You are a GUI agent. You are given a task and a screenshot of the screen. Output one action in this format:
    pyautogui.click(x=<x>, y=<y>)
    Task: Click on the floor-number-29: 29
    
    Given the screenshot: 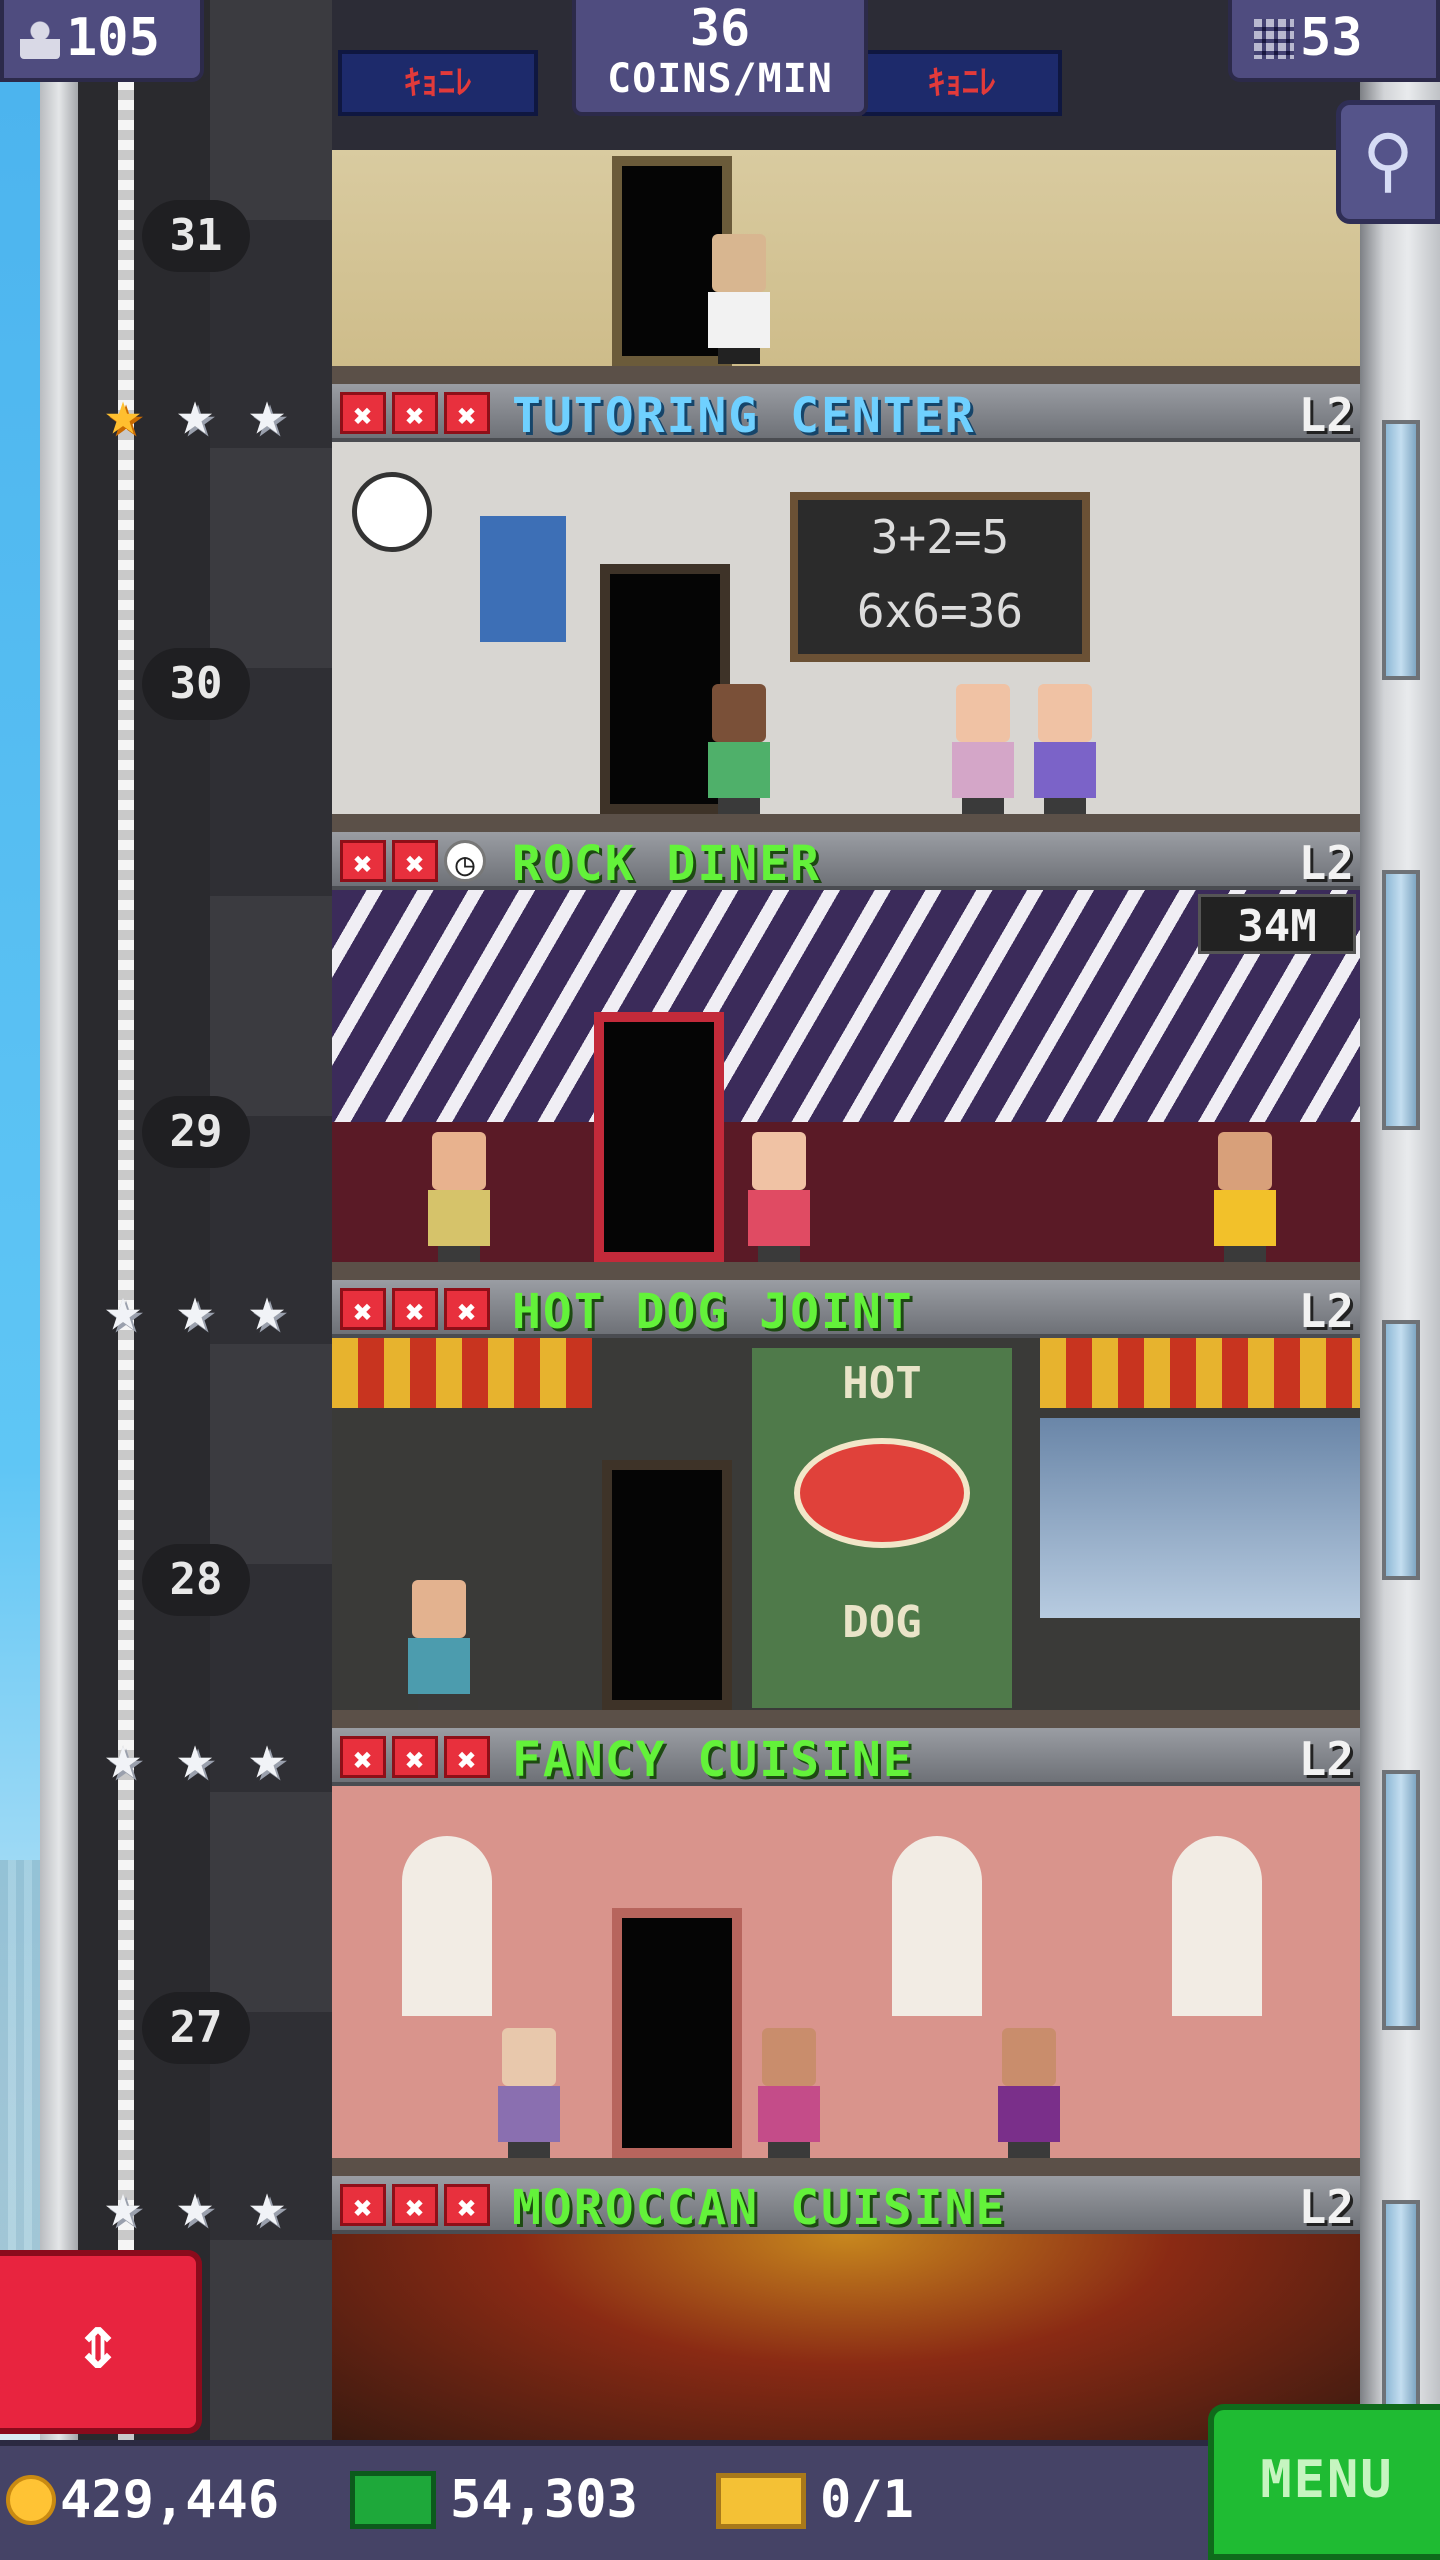 What is the action you would take?
    pyautogui.click(x=196, y=1132)
    